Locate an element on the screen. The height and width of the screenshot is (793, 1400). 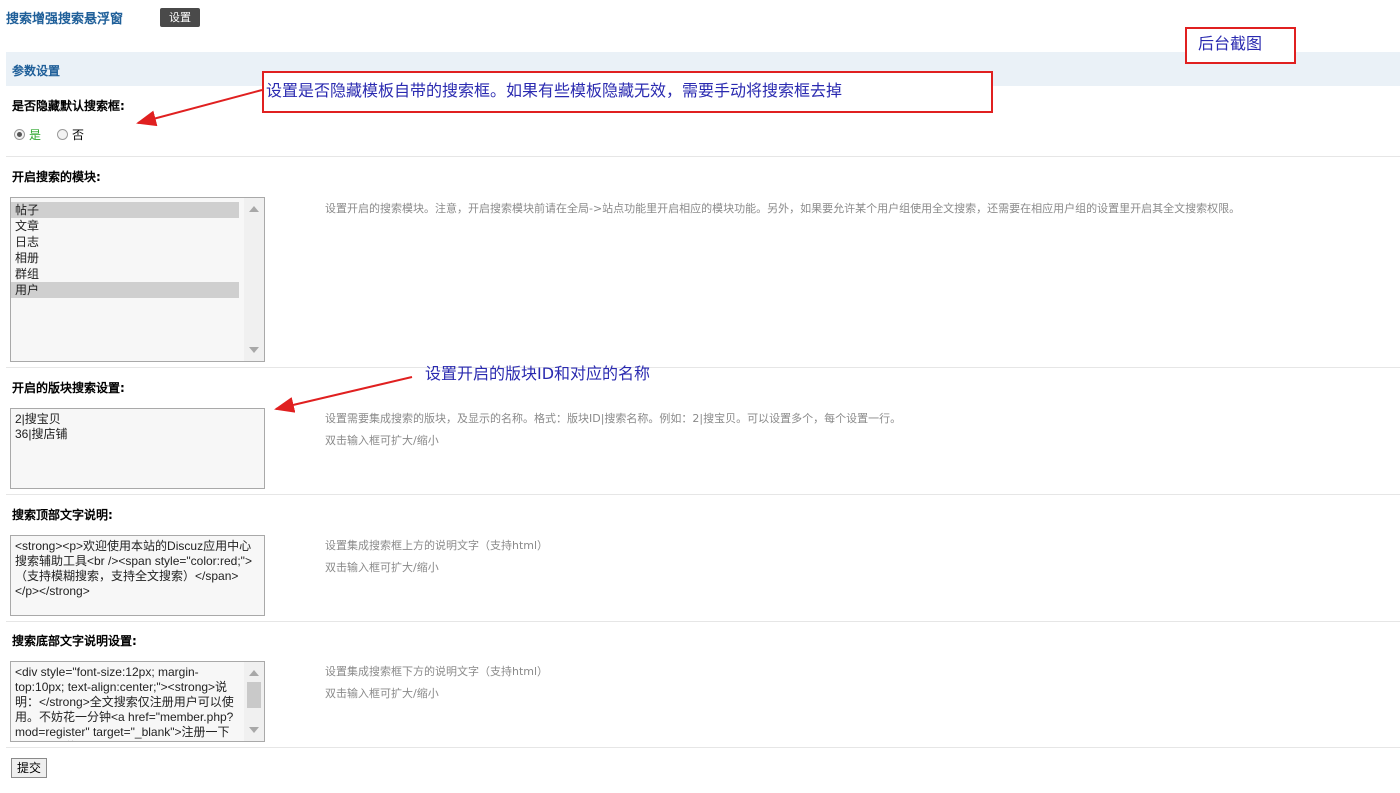
arrow-to-forum-search is located at coordinates (343, 394).